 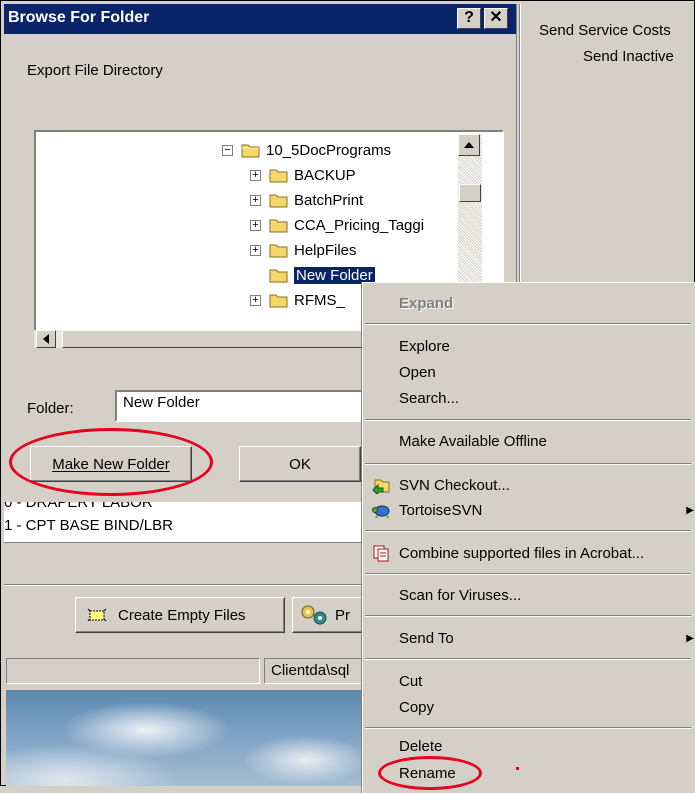 I want to click on send-inactive-label: Send Inactive, so click(x=628, y=56).